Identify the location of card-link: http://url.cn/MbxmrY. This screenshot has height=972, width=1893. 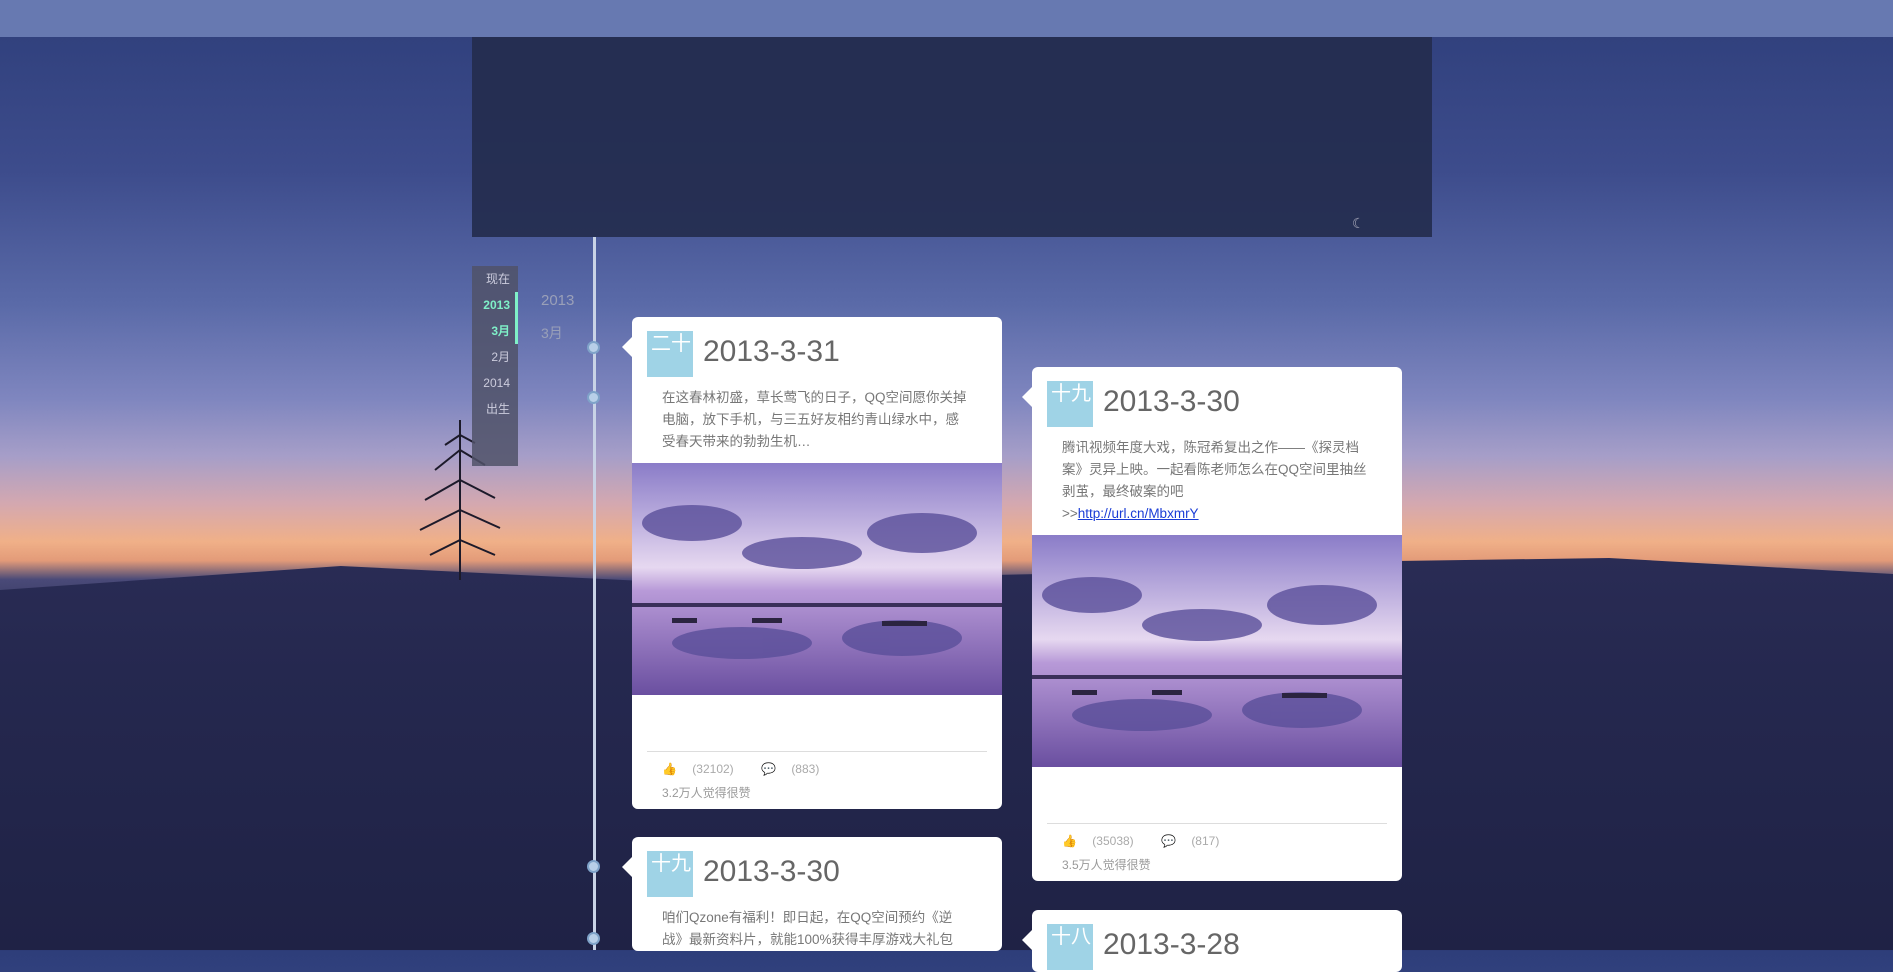
(1138, 513).